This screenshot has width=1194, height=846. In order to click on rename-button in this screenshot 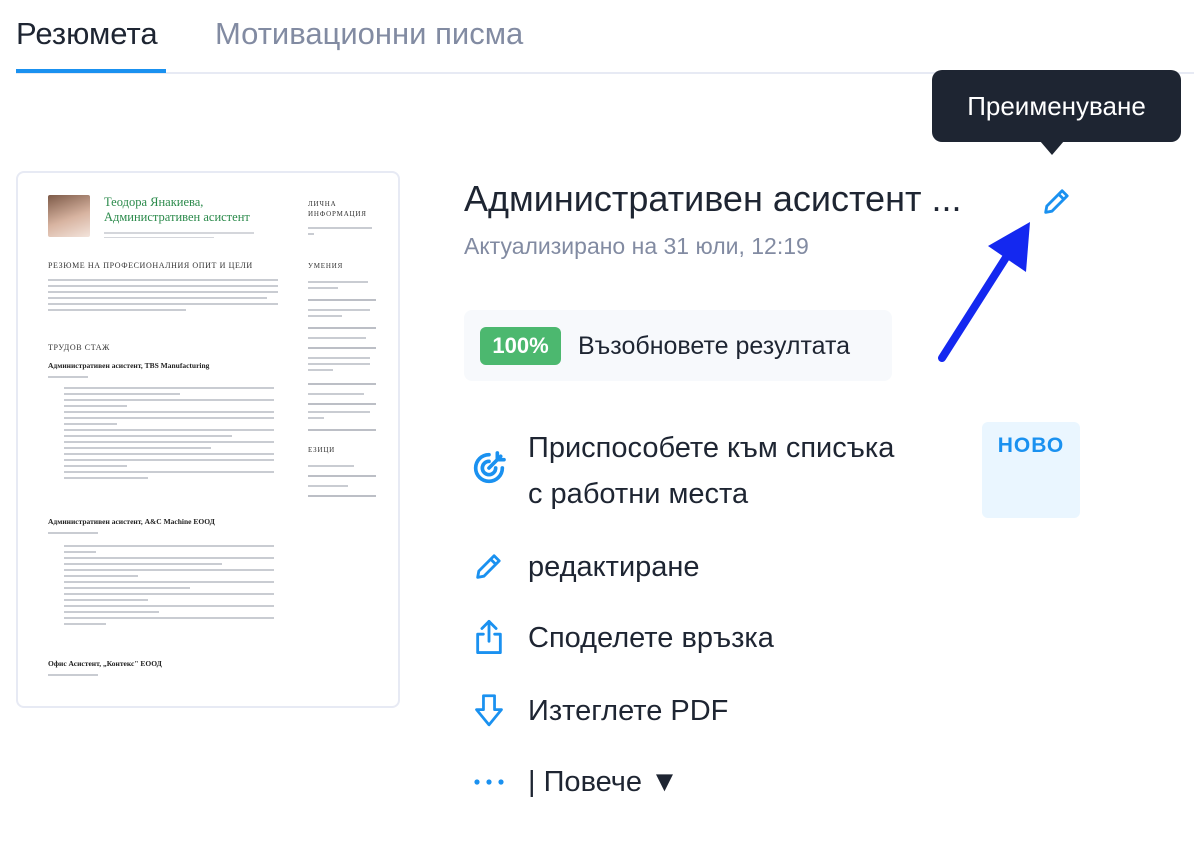, I will do `click(1057, 201)`.